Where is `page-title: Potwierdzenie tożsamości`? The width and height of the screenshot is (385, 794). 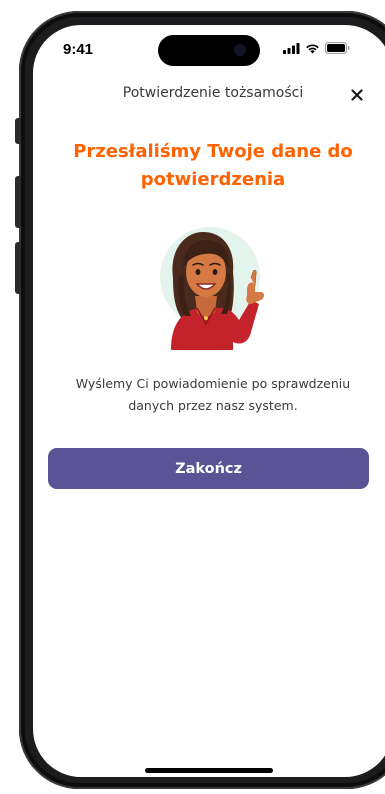
page-title: Potwierdzenie tożsamości is located at coordinates (213, 93).